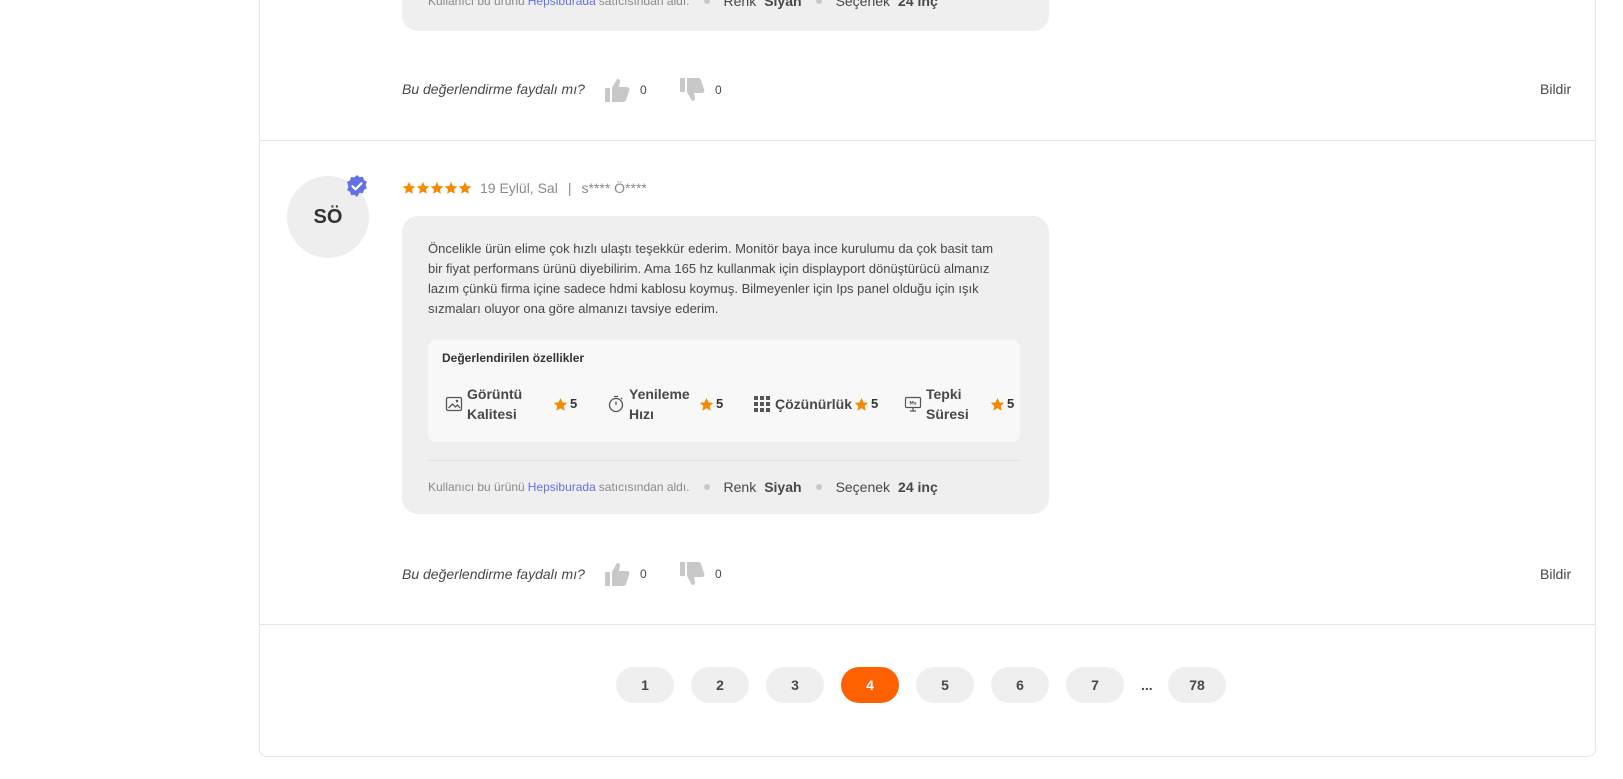  I want to click on report-link: Bildir, so click(1568, 574).